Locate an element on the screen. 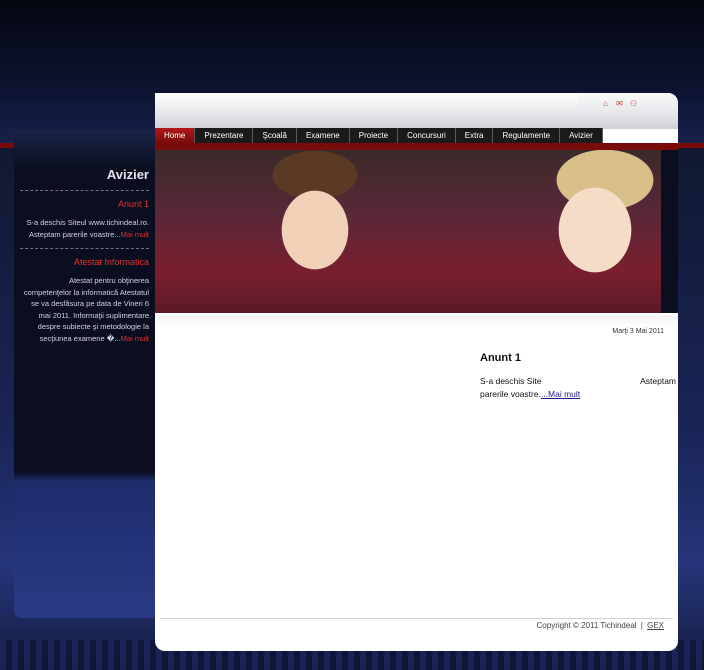 The height and width of the screenshot is (670, 704). sidebar-item-title: Atestat Informatica is located at coordinates (84, 262).